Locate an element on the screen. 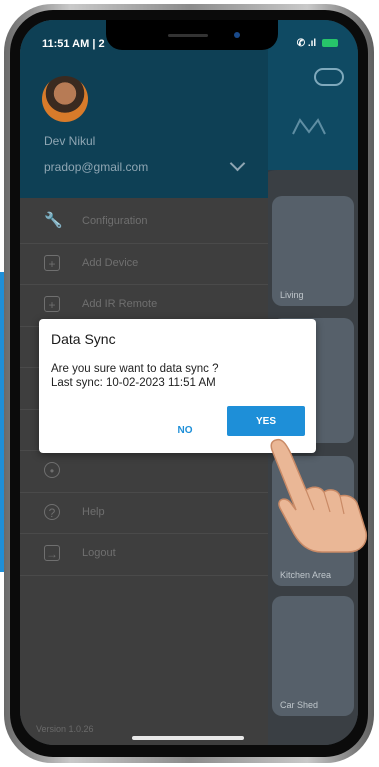  user-name: Dev Nikul is located at coordinates (70, 141).